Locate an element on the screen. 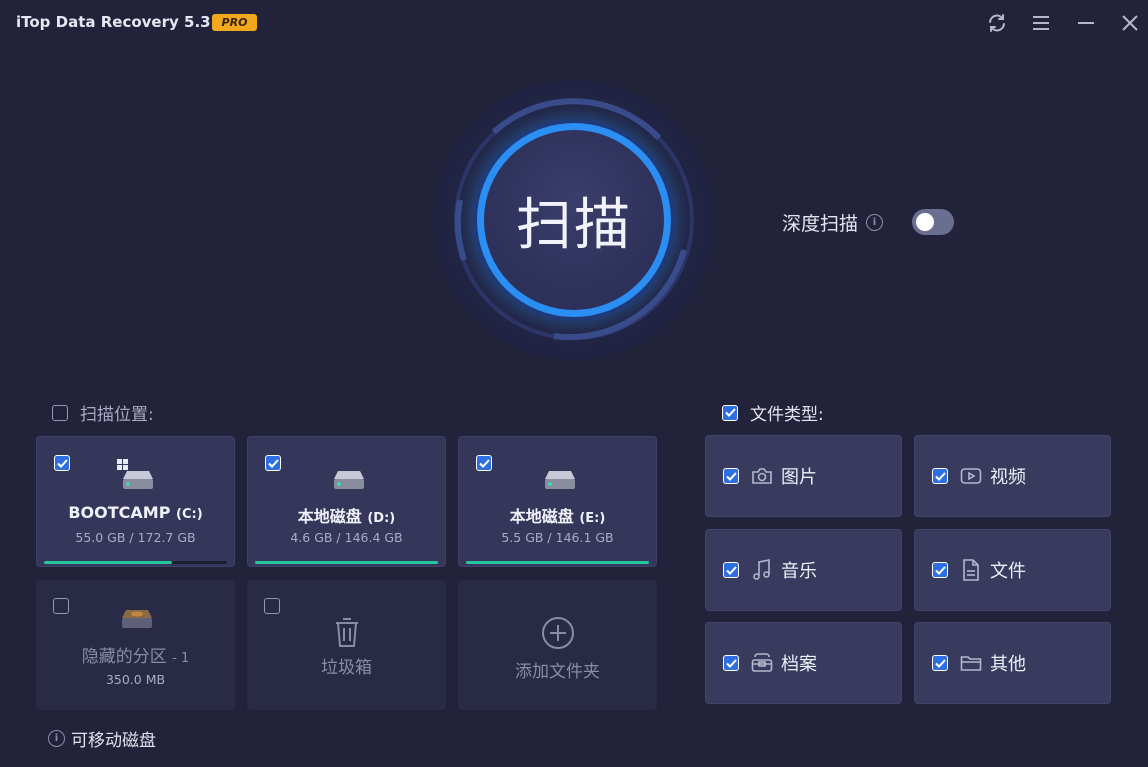 The image size is (1148, 767). images-checkbox is located at coordinates (731, 476).